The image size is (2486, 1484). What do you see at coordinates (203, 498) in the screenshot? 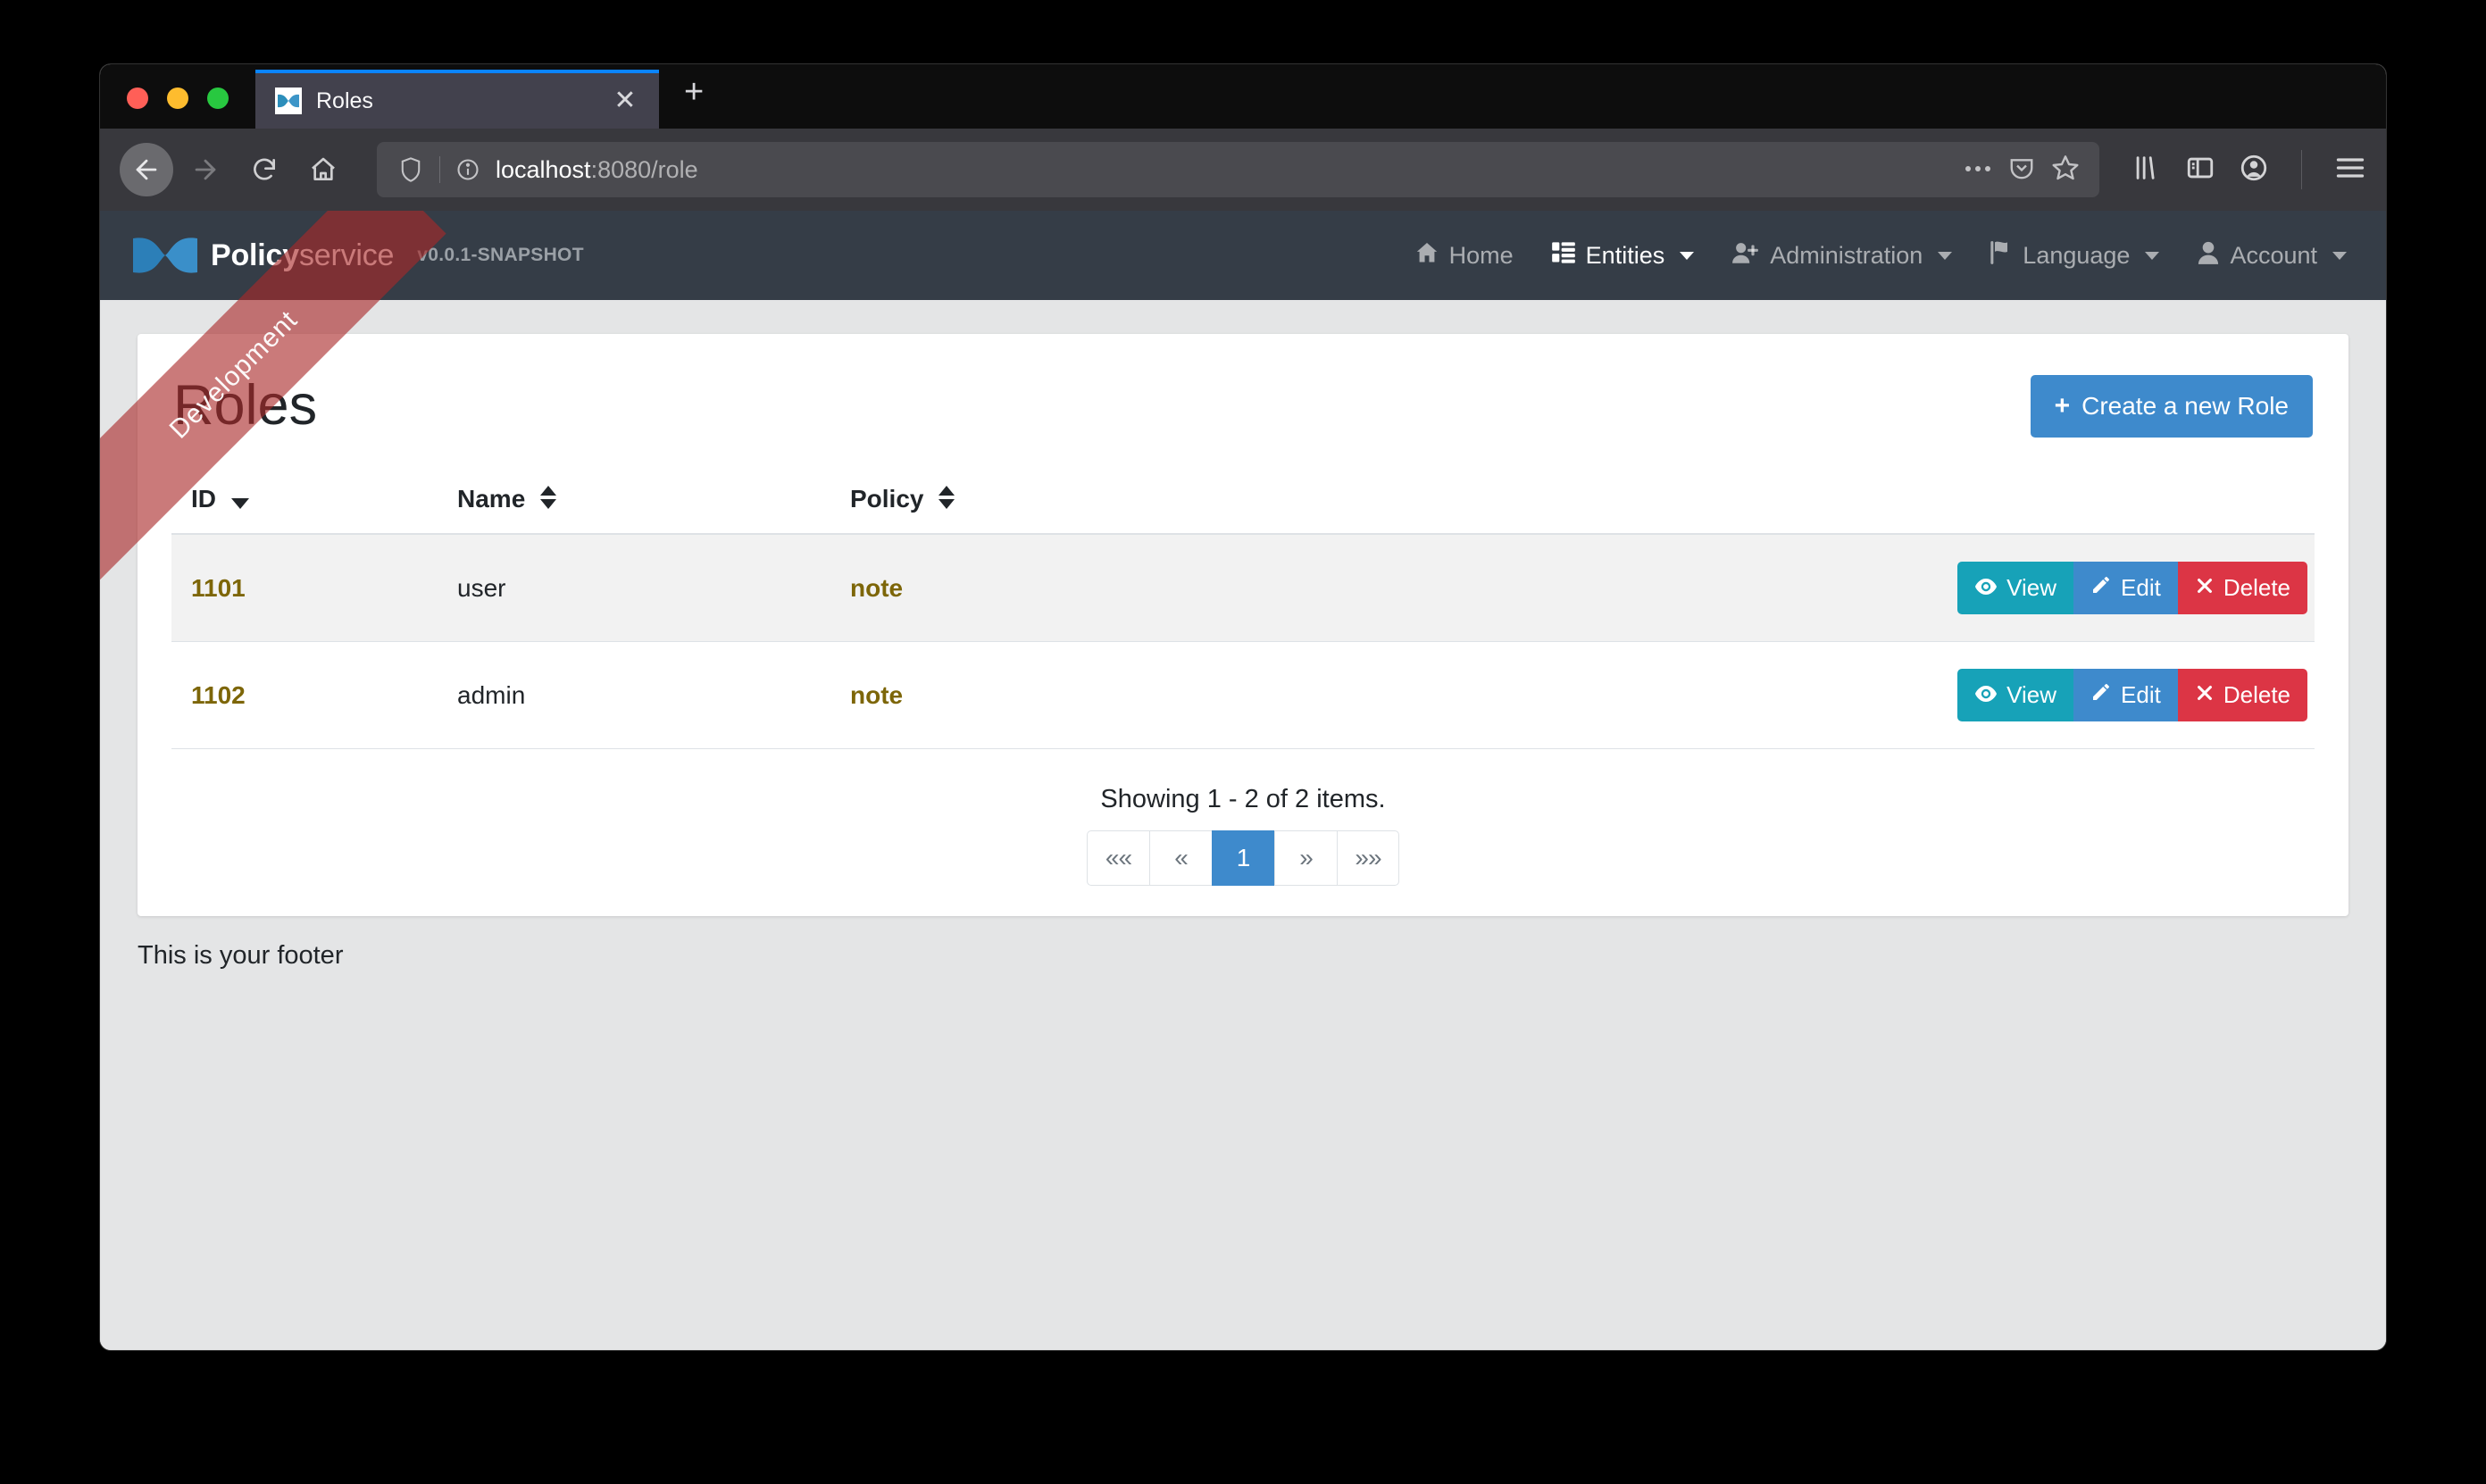
I see `column-label-id: ID` at bounding box center [203, 498].